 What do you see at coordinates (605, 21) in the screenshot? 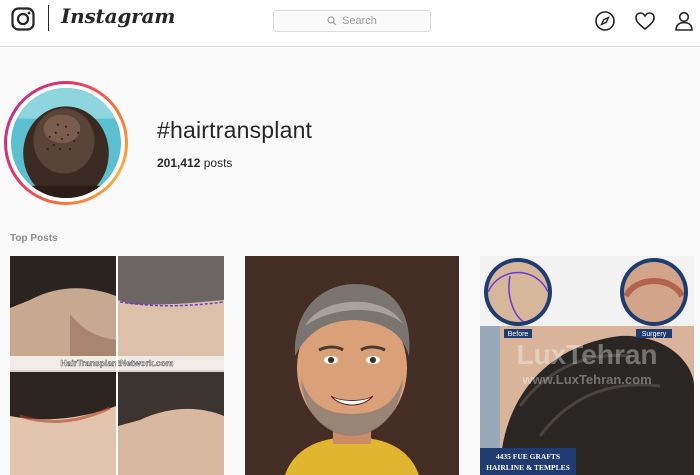
I see `compass-icon` at bounding box center [605, 21].